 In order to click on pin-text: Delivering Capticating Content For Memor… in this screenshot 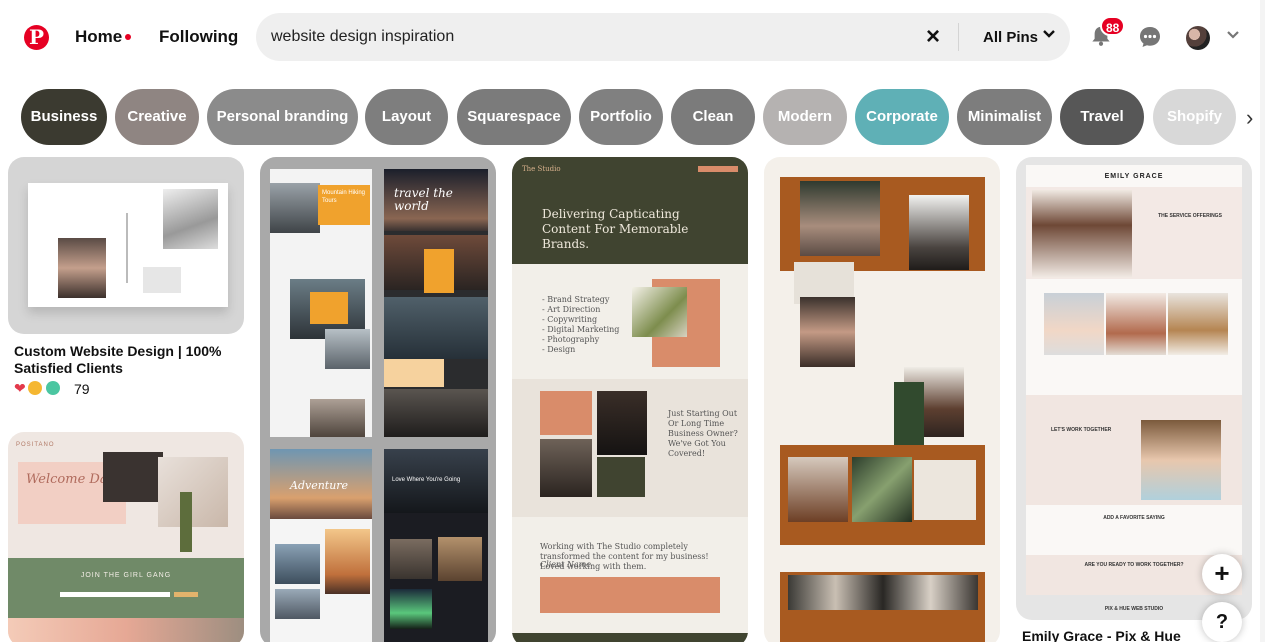, I will do `click(615, 229)`.